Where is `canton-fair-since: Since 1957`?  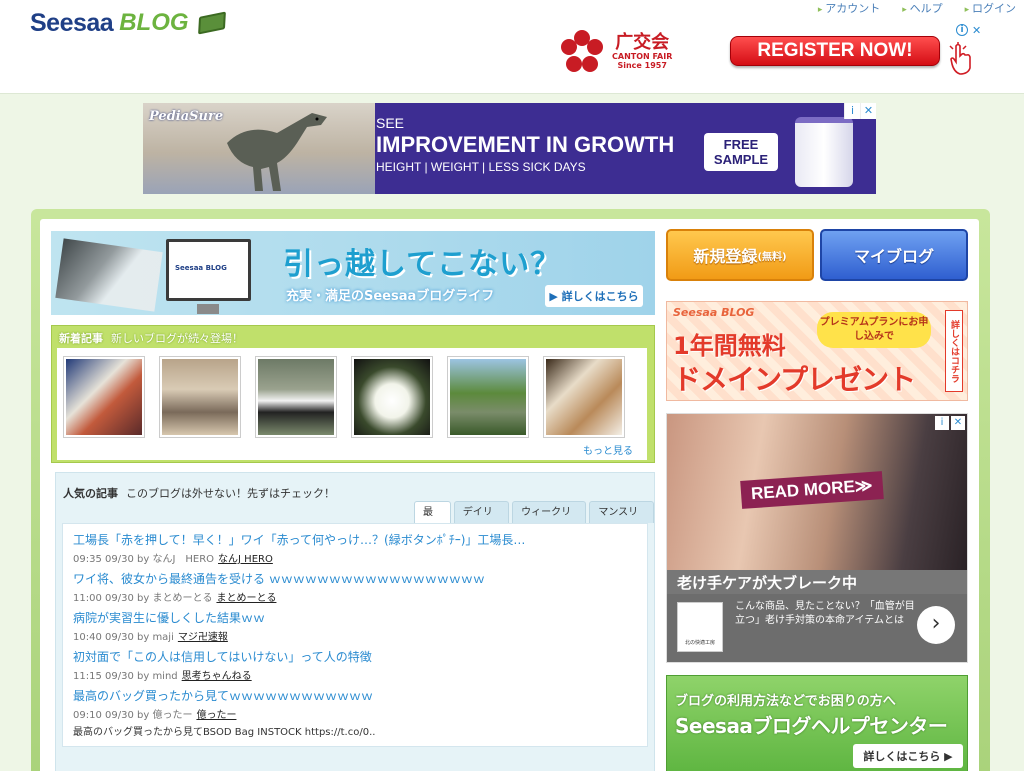
canton-fair-since: Since 1957 is located at coordinates (642, 65).